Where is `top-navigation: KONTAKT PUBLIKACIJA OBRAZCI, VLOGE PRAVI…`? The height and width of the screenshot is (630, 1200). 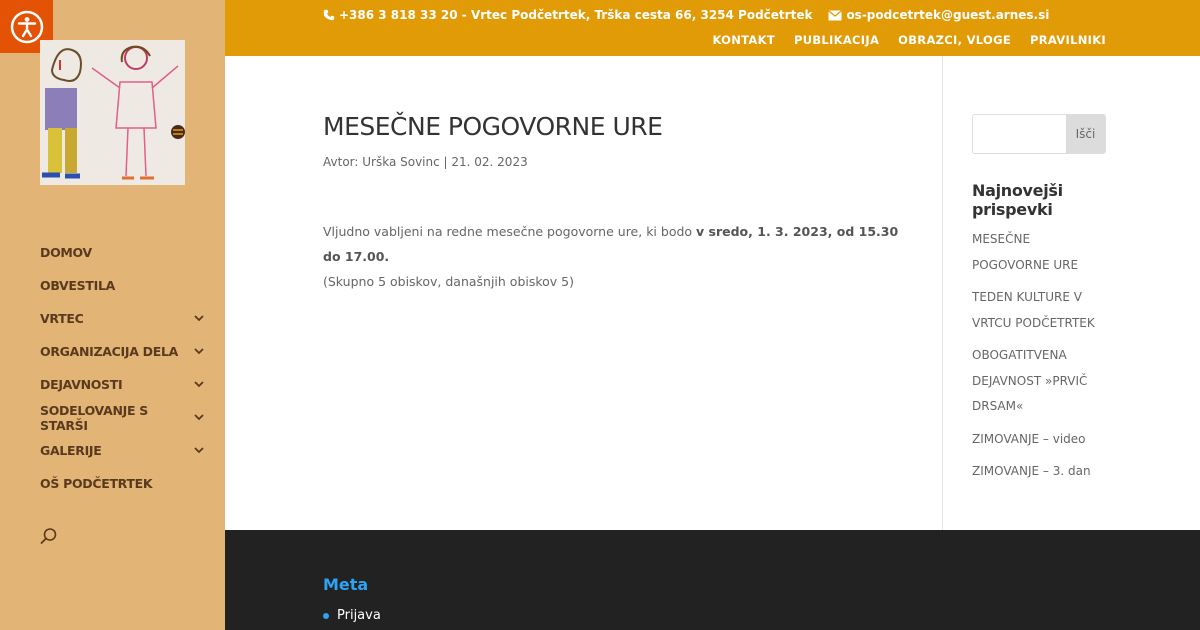
top-navigation: KONTAKT PUBLIKACIJA OBRAZCI, VLOGE PRAVI… is located at coordinates (899, 40).